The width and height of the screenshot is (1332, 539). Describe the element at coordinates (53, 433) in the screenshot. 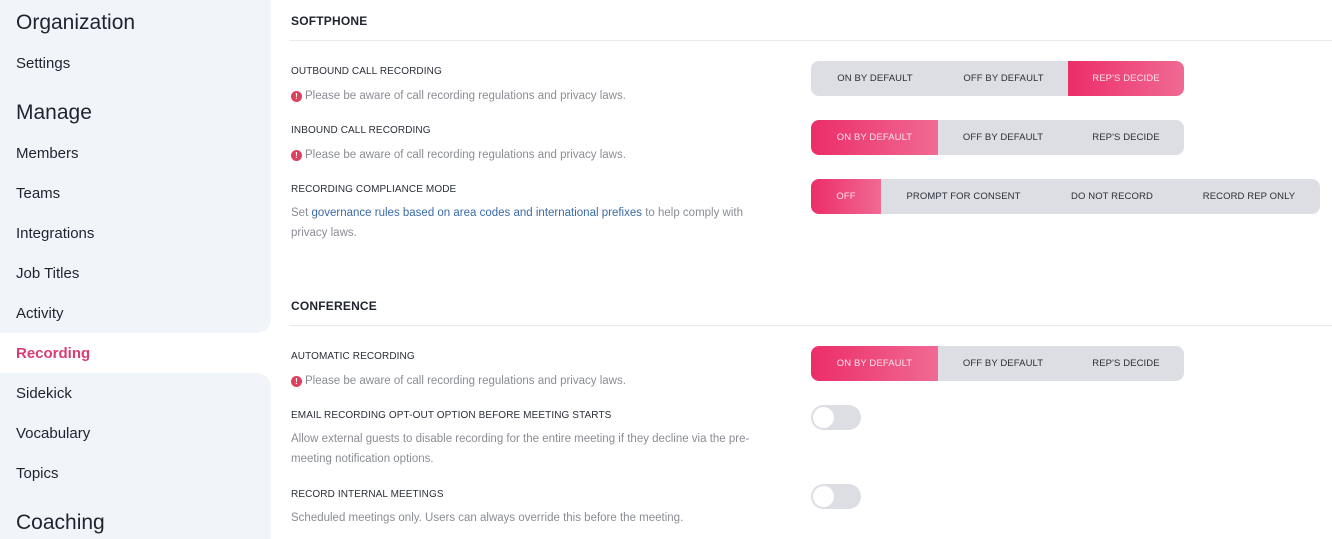

I see `sidebar-item-vocabulary: Vocabulary` at that location.